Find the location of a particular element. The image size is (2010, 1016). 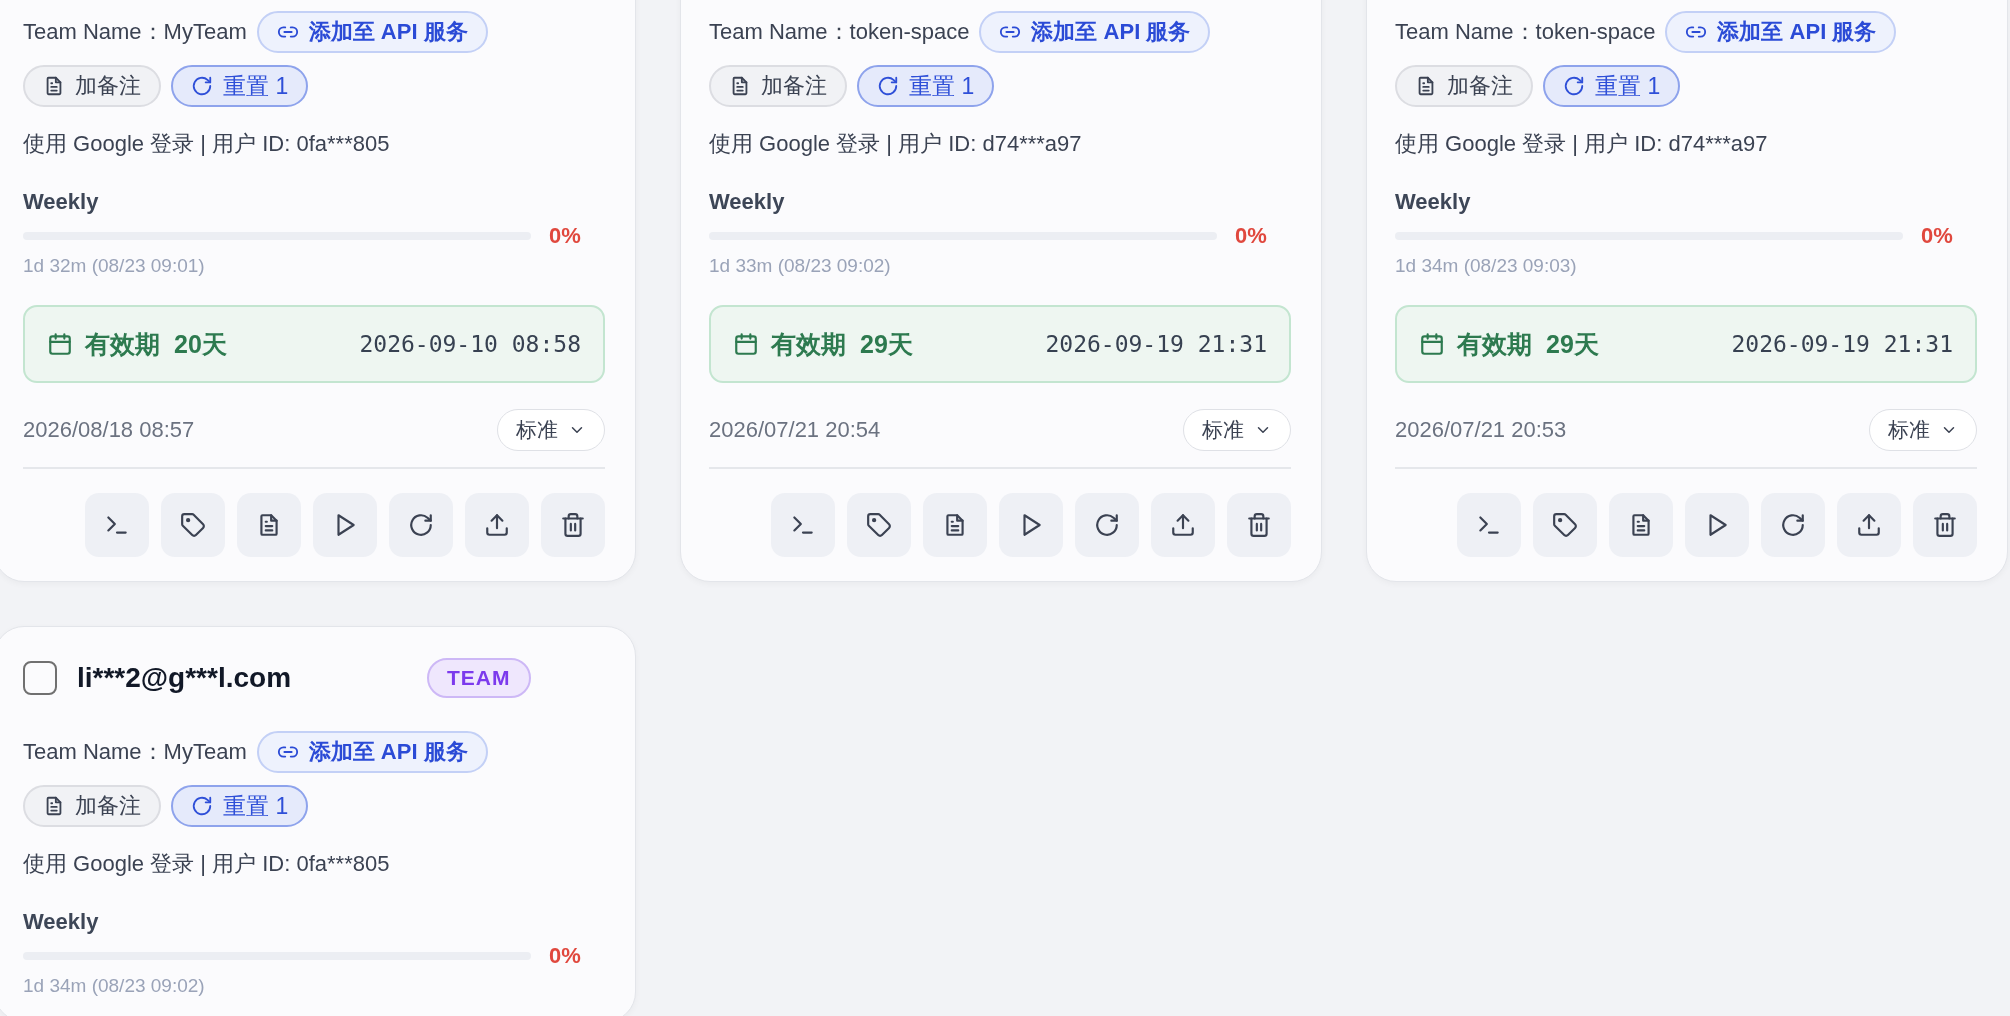

reset-time: 1d 34m (08/23 09:02) is located at coordinates (114, 986).